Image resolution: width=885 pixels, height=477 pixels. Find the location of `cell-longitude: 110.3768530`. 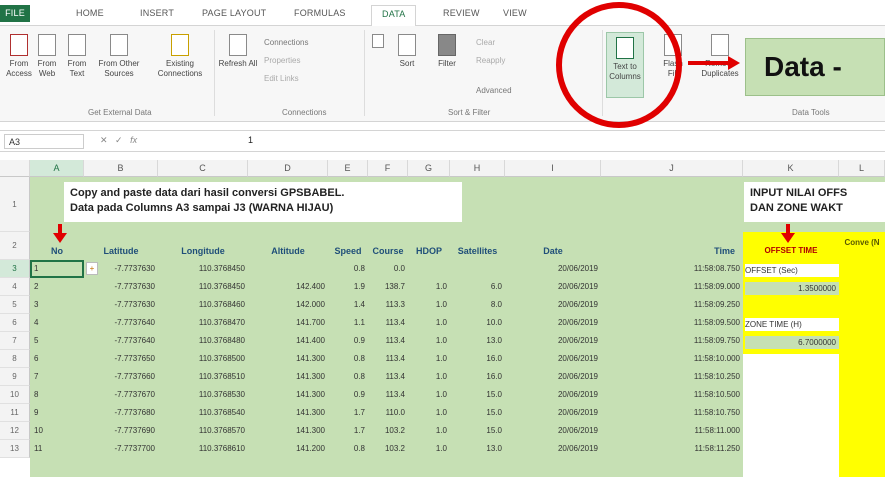

cell-longitude: 110.3768530 is located at coordinates (203, 394).